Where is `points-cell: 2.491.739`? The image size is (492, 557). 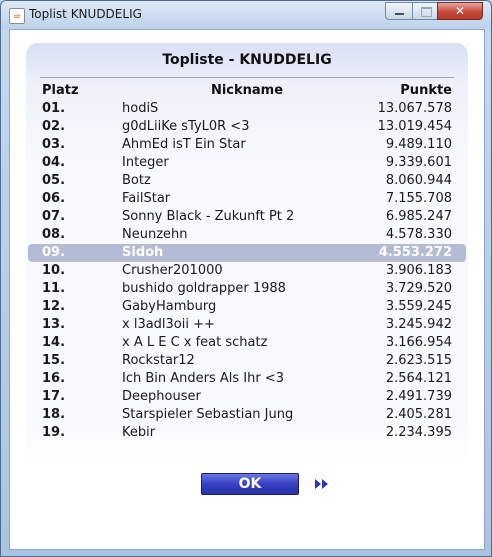 points-cell: 2.491.739 is located at coordinates (418, 396).